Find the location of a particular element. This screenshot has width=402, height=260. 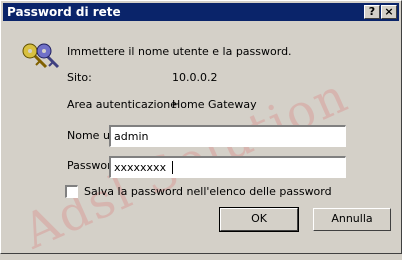

save-password-checkbox is located at coordinates (71, 191).